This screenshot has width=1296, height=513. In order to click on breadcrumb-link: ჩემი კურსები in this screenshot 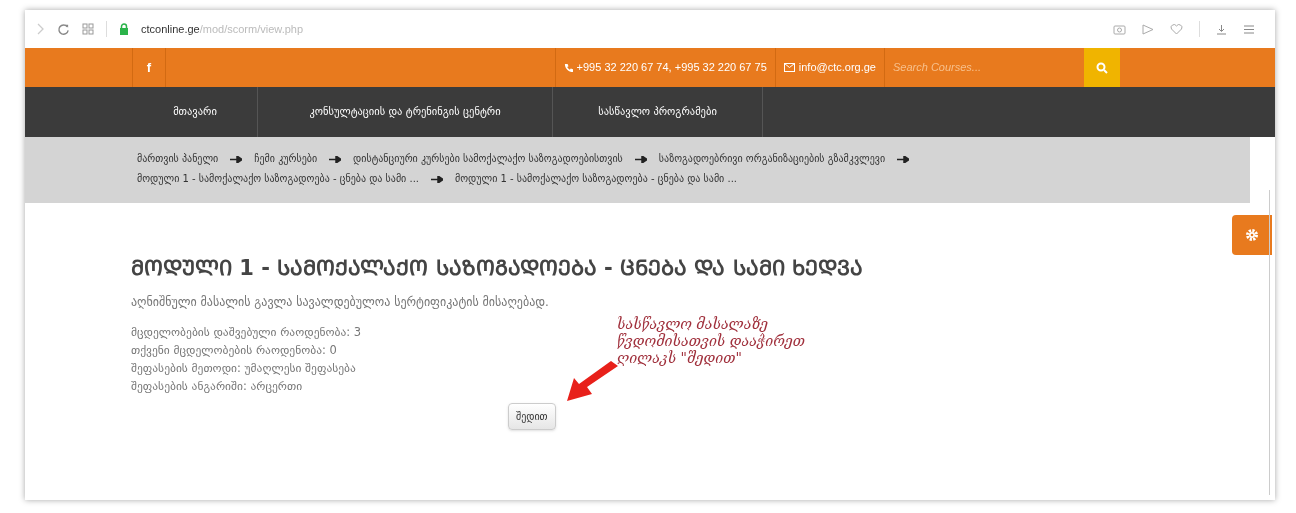, I will do `click(286, 159)`.